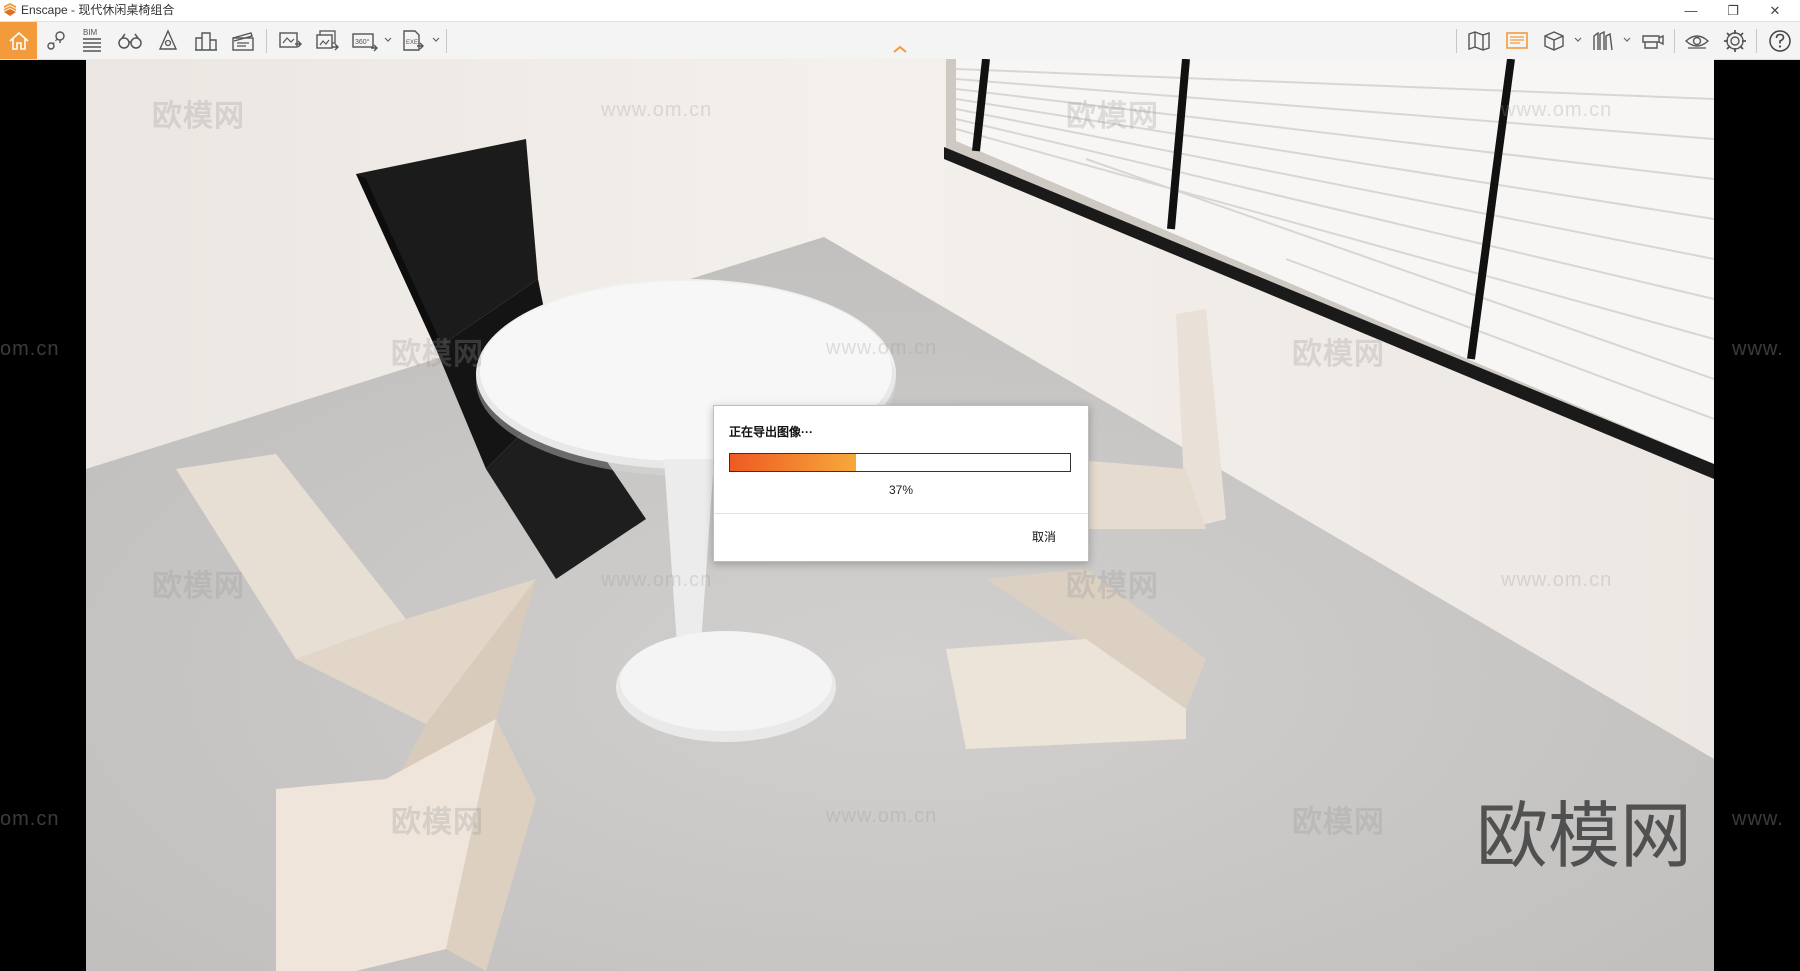 Image resolution: width=1800 pixels, height=971 pixels. I want to click on gear-icon, so click(1735, 41).